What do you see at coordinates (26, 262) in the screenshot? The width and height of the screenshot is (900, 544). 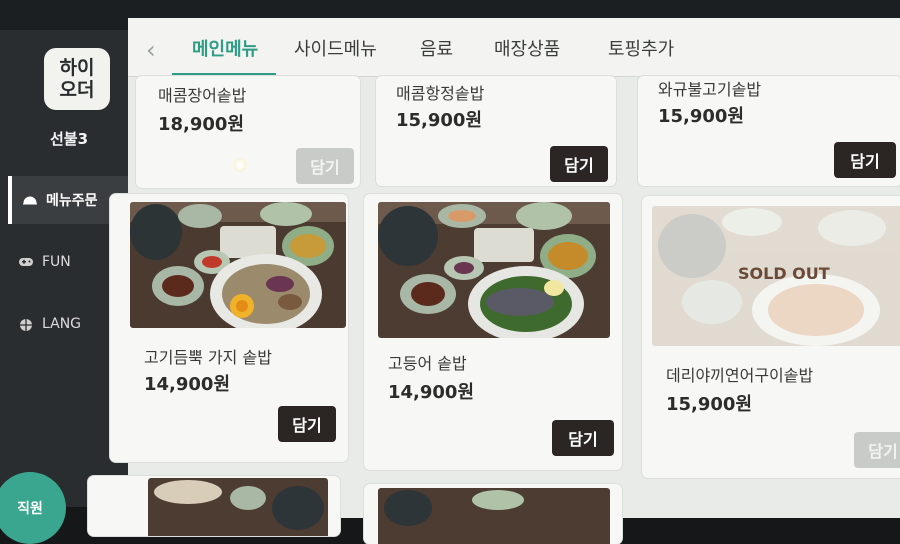 I see `gamepad-icon` at bounding box center [26, 262].